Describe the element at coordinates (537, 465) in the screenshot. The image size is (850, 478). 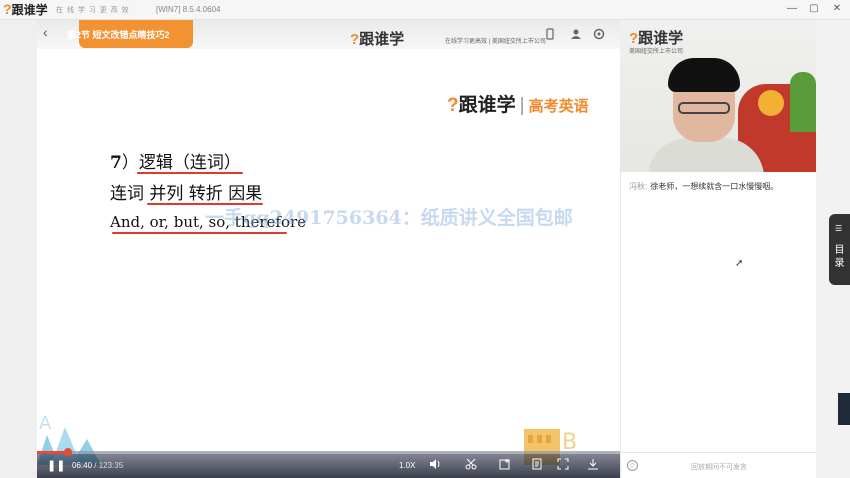
I see `notes-icon` at that location.